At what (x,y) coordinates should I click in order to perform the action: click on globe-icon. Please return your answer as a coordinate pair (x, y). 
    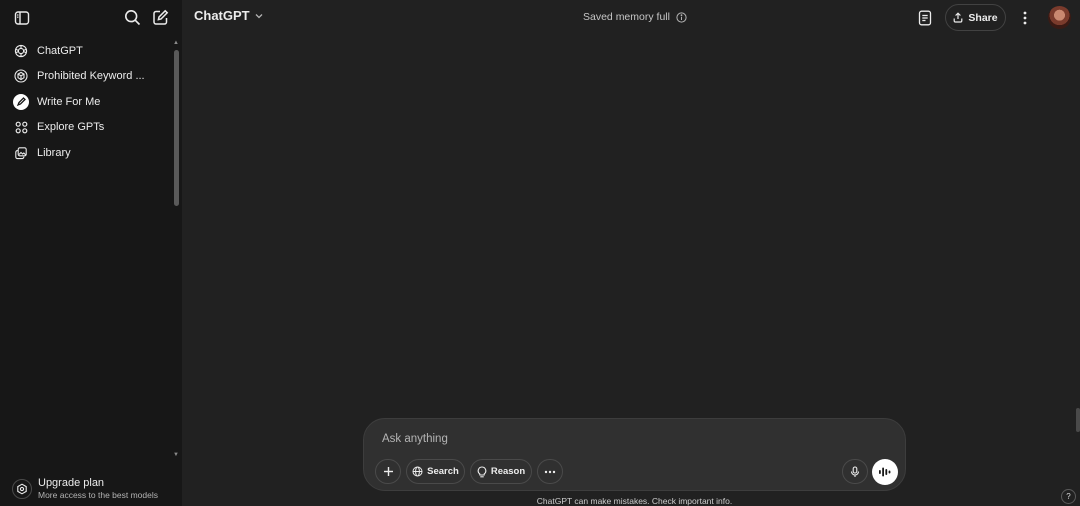
    Looking at the image, I should click on (417, 471).